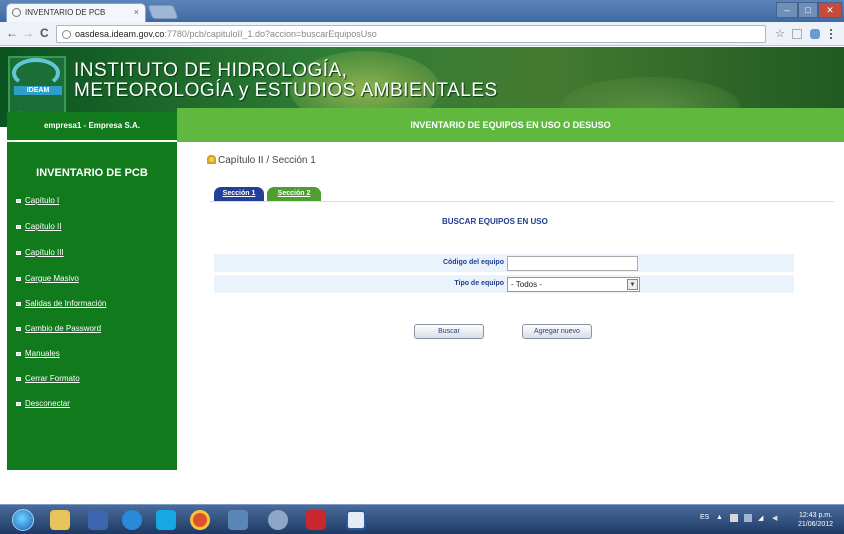 The width and height of the screenshot is (844, 534). What do you see at coordinates (526, 284) in the screenshot?
I see `tipo-select-value: - Todos -` at bounding box center [526, 284].